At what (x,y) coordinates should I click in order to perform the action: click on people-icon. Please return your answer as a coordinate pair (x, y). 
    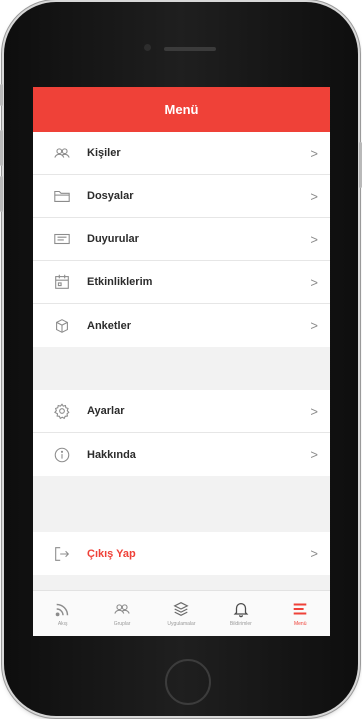
    Looking at the image, I should click on (62, 153).